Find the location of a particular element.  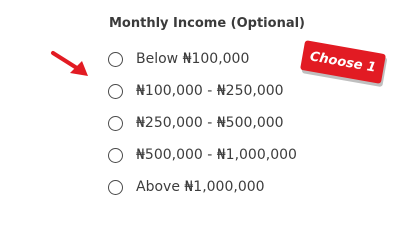

choose-one-badge: Choose 1 is located at coordinates (343, 62).